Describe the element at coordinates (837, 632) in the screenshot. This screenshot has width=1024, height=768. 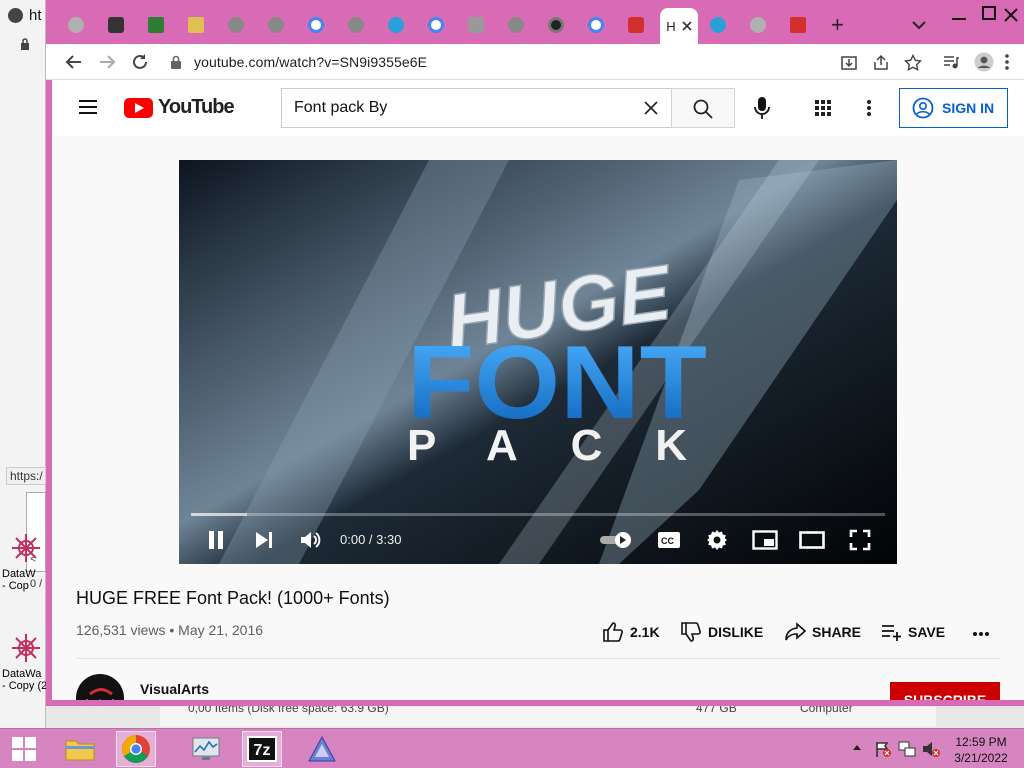
I see `share-label: SHARE` at that location.